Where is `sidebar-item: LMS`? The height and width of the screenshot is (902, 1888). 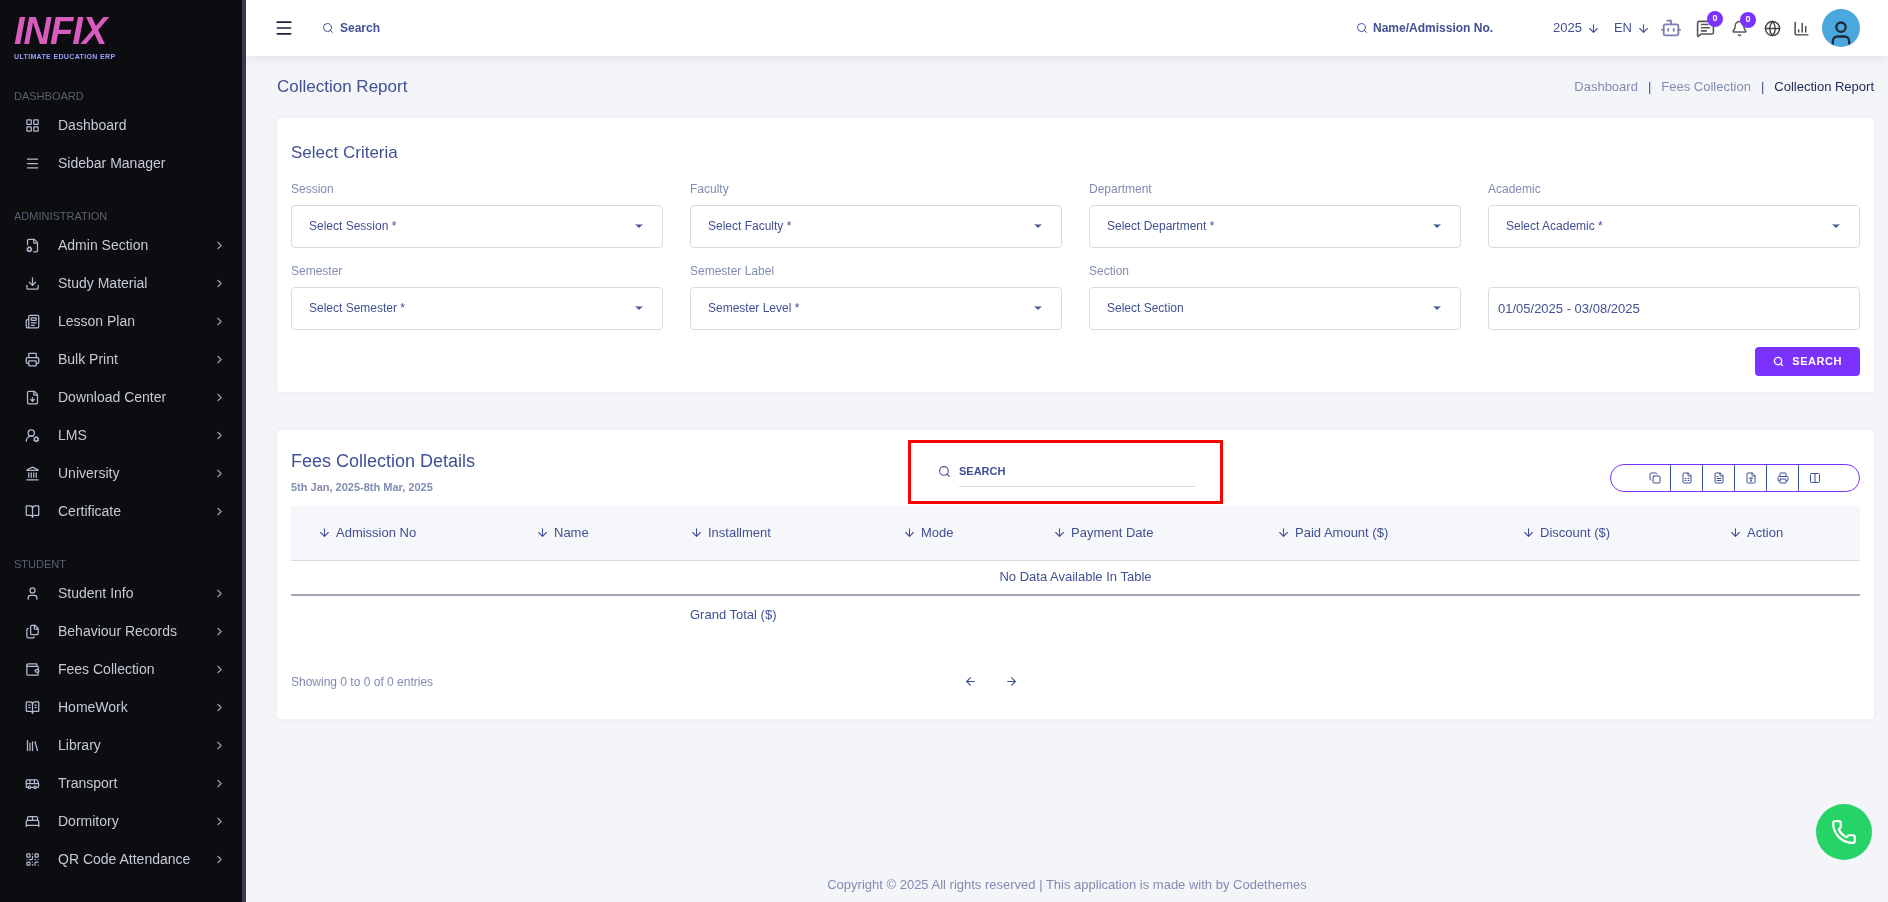 sidebar-item: LMS is located at coordinates (121, 435).